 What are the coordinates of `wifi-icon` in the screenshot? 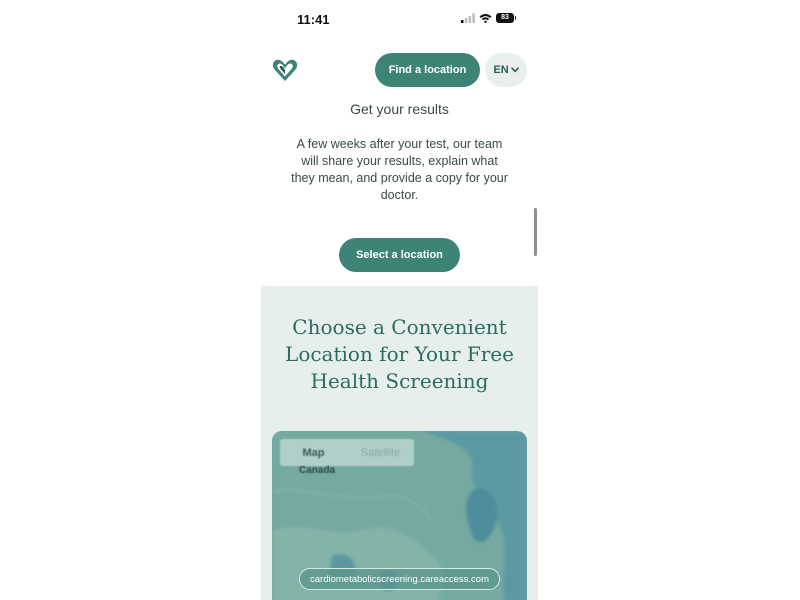 It's located at (485, 18).